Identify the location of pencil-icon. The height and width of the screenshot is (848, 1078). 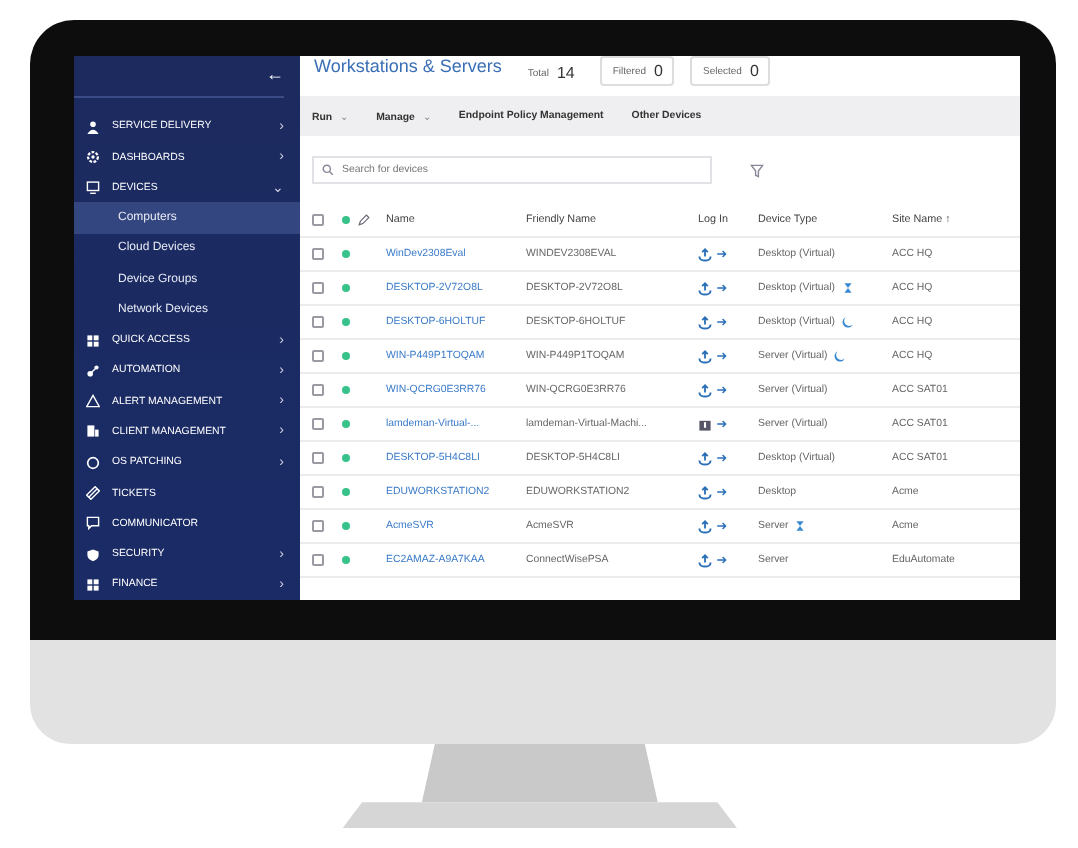
(364, 220).